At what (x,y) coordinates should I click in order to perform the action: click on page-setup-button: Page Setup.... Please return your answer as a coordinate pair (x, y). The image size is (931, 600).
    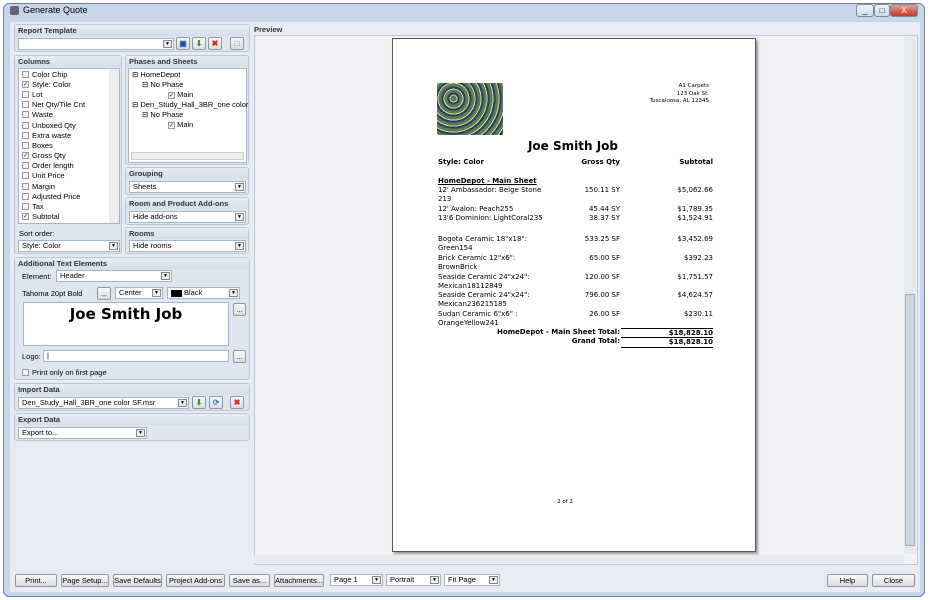
    Looking at the image, I should click on (85, 580).